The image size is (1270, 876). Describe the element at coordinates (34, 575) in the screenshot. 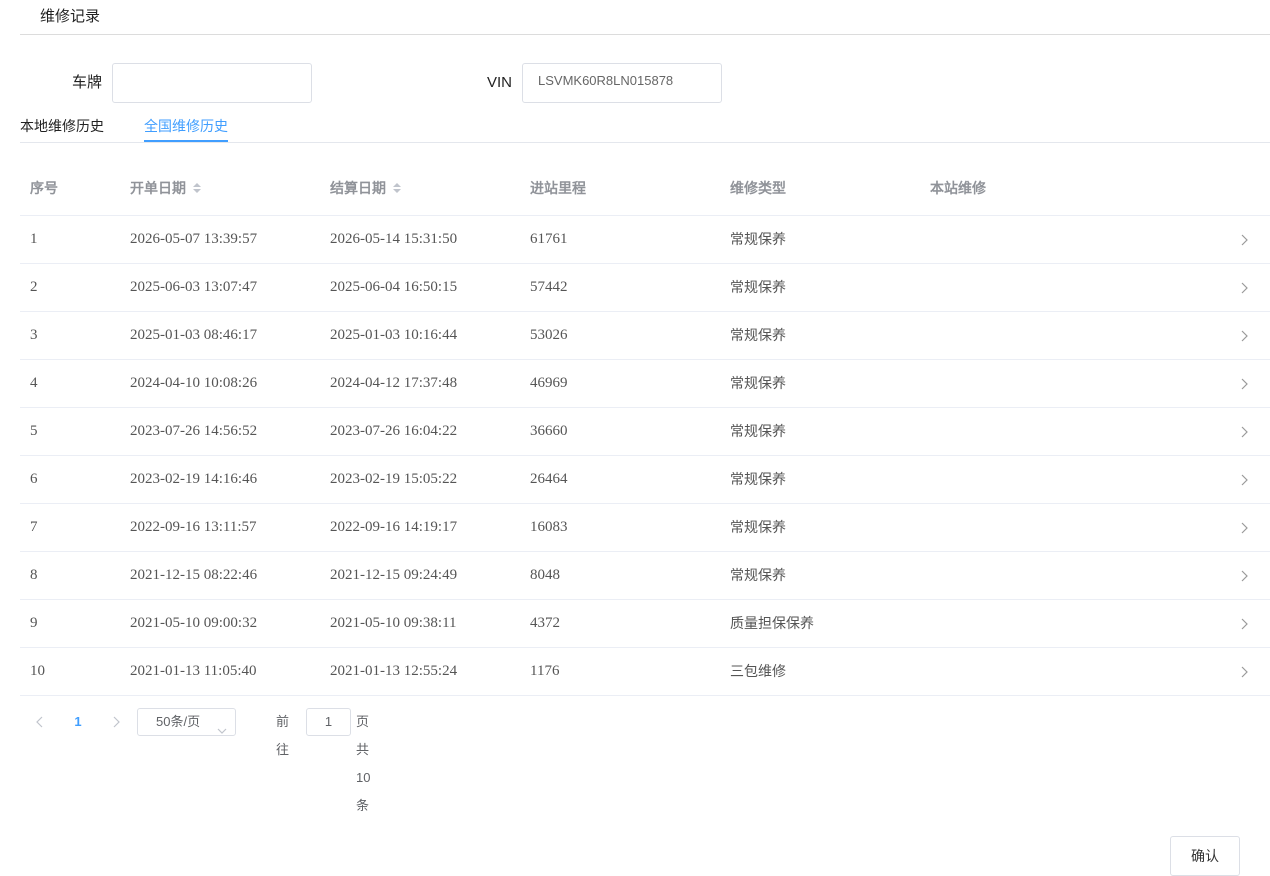

I see `cell-index: 8` at that location.